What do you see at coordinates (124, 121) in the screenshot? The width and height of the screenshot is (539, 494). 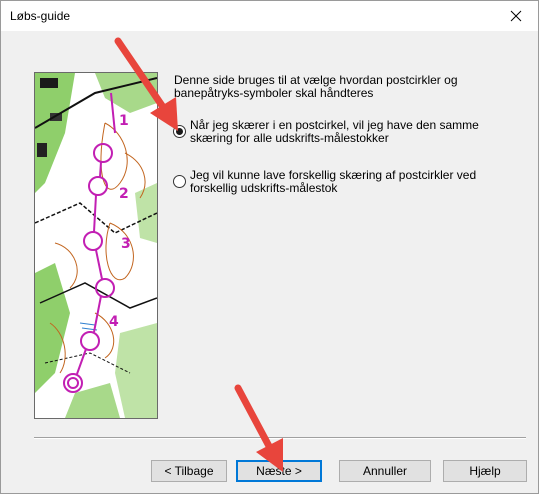 I see `map-label: 1` at bounding box center [124, 121].